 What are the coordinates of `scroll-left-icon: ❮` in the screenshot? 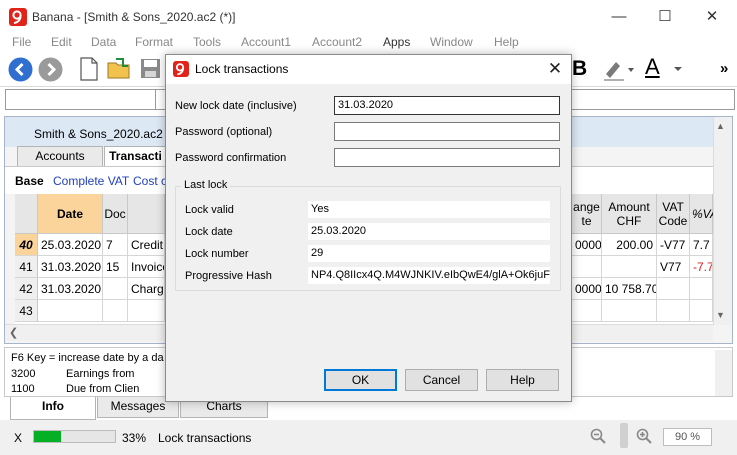 It's located at (13, 332).